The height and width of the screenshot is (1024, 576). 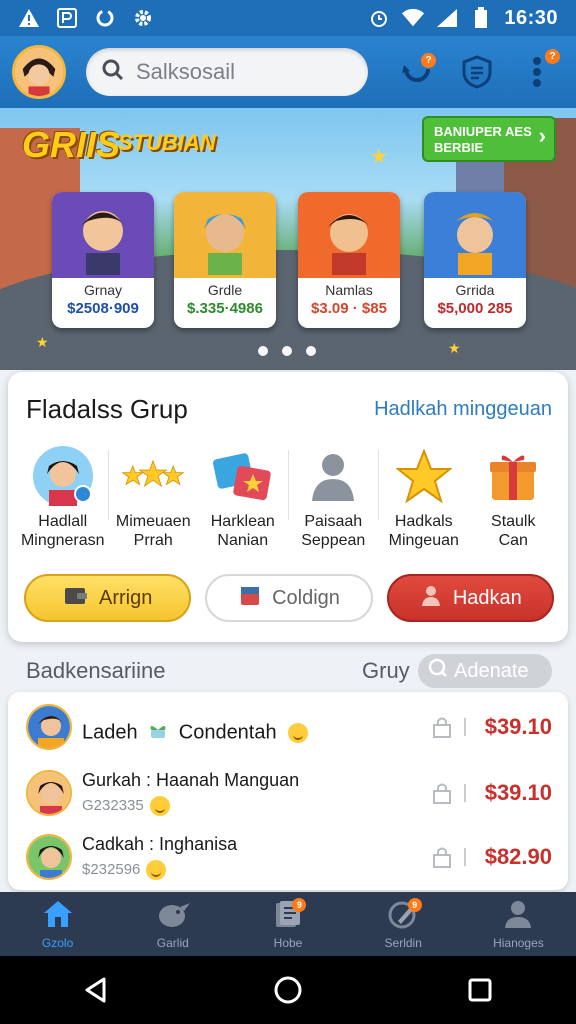 I want to click on nav-item-home: Gzolo, so click(x=57, y=924).